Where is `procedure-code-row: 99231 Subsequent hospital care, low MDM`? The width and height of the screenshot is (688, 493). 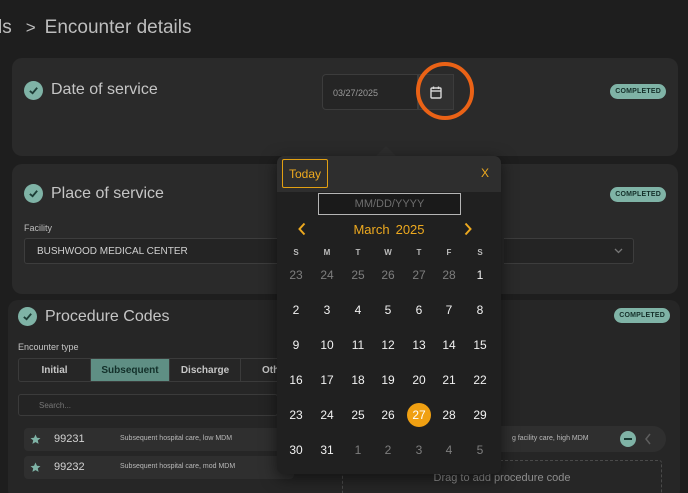 procedure-code-row: 99231 Subsequent hospital care, low MDM is located at coordinates (159, 439).